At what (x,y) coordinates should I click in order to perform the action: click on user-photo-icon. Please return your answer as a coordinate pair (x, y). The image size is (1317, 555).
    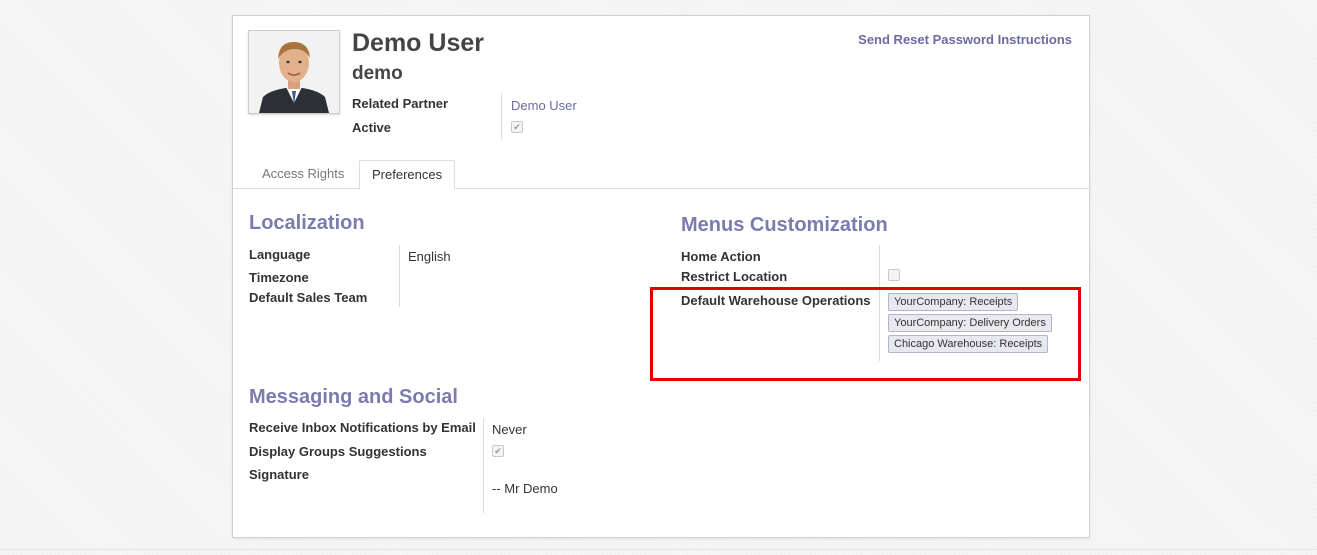
    Looking at the image, I should click on (294, 72).